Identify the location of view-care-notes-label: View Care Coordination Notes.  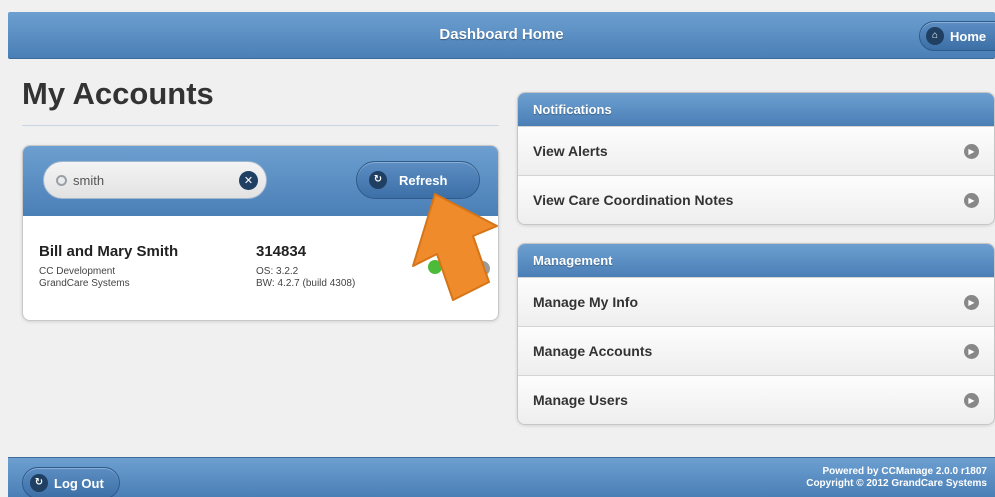
(633, 200).